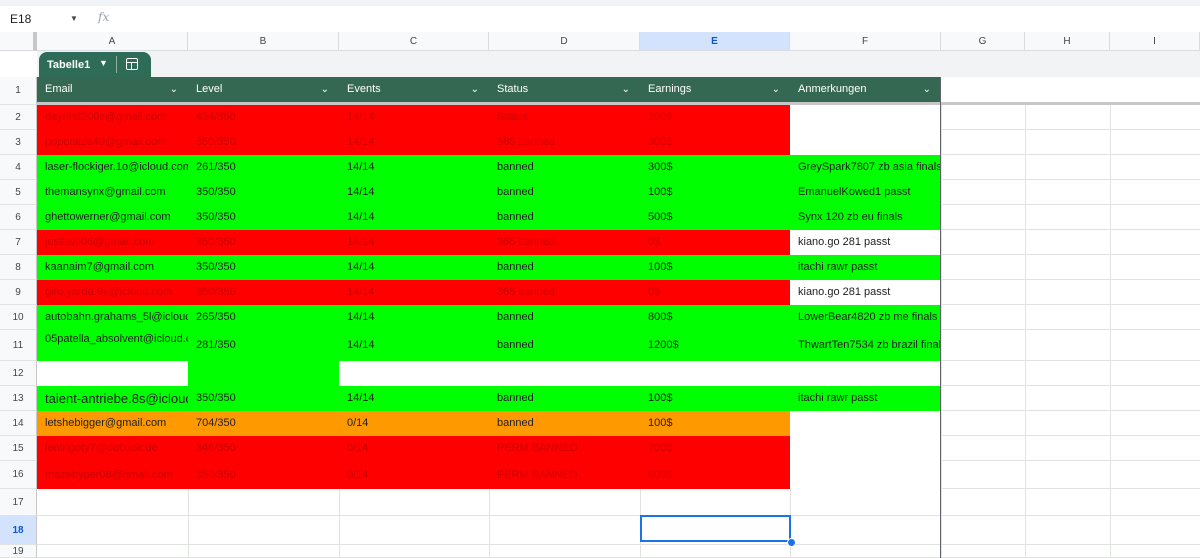 This screenshot has height=558, width=1200. Describe the element at coordinates (865, 292) in the screenshot. I see `cell-f9: kiano.go 281 passt` at that location.